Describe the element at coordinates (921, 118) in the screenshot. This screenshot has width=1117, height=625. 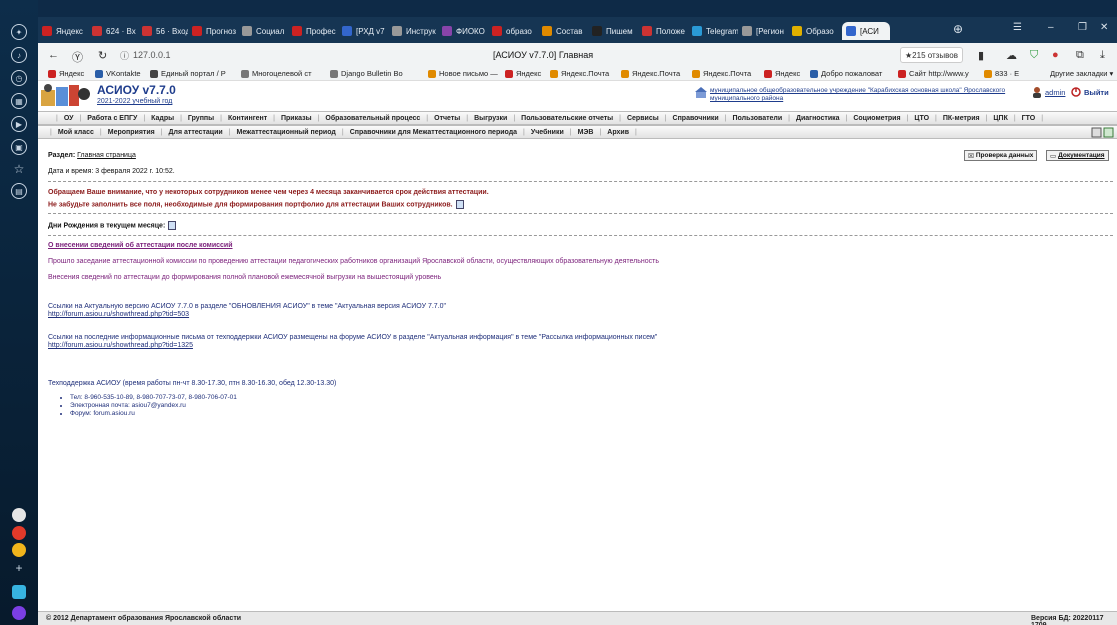
I see `menu-item: ЦТО` at that location.